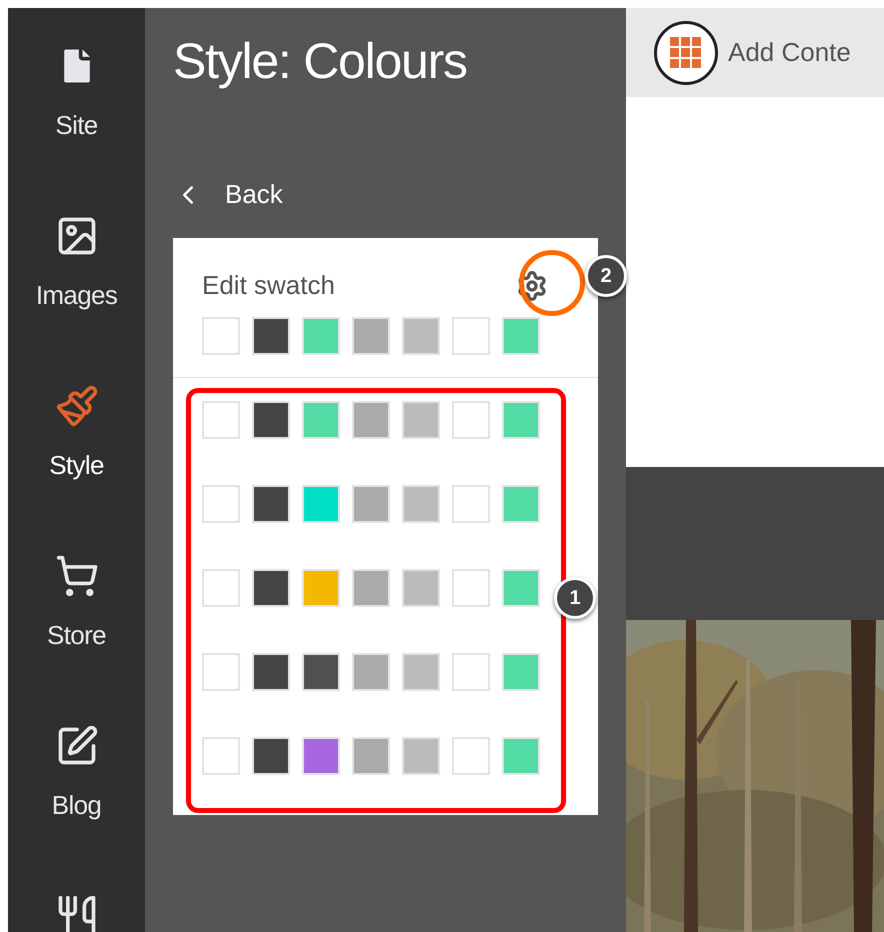 This screenshot has width=884, height=932. What do you see at coordinates (228, 194) in the screenshot?
I see `back-button: Back` at bounding box center [228, 194].